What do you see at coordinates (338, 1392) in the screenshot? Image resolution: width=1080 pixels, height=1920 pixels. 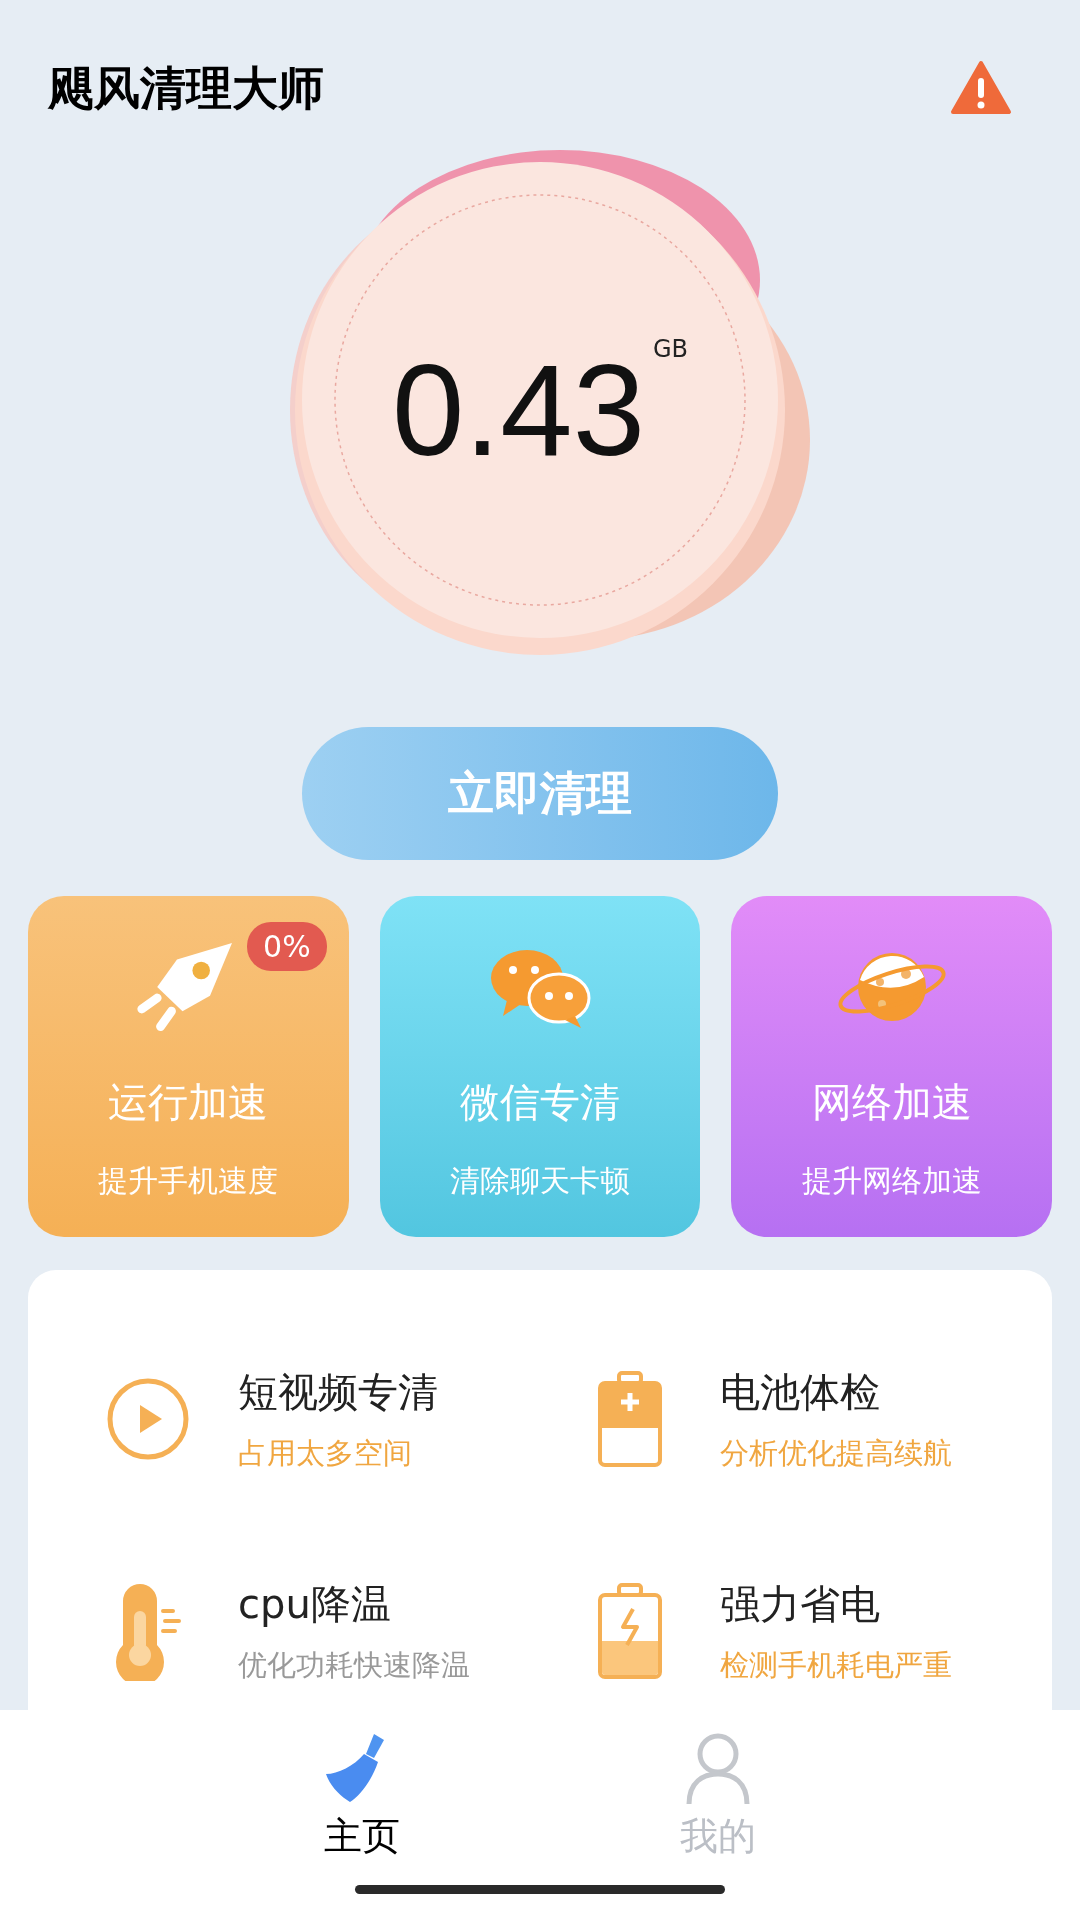 I see `feature-title: 短视频专清` at bounding box center [338, 1392].